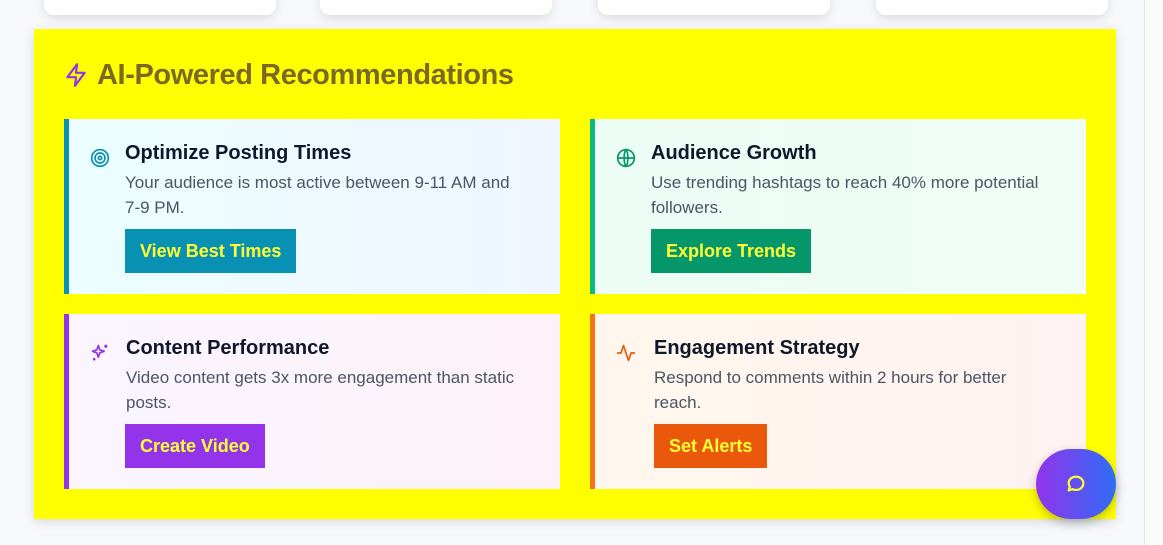 This screenshot has height=545, width=1163. Describe the element at coordinates (711, 446) in the screenshot. I see `set-alerts-button: Set Alerts` at that location.